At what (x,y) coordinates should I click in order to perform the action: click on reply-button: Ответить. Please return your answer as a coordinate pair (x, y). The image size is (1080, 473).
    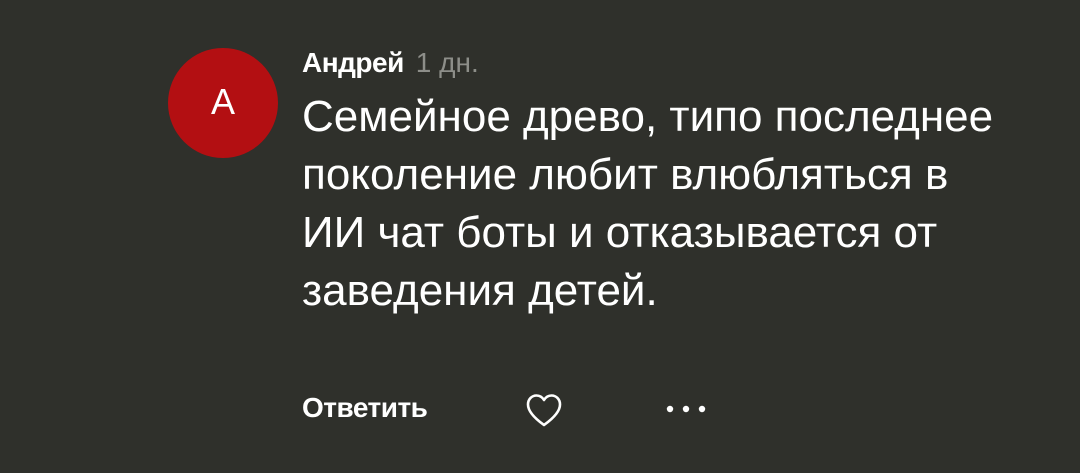
    Looking at the image, I should click on (365, 408).